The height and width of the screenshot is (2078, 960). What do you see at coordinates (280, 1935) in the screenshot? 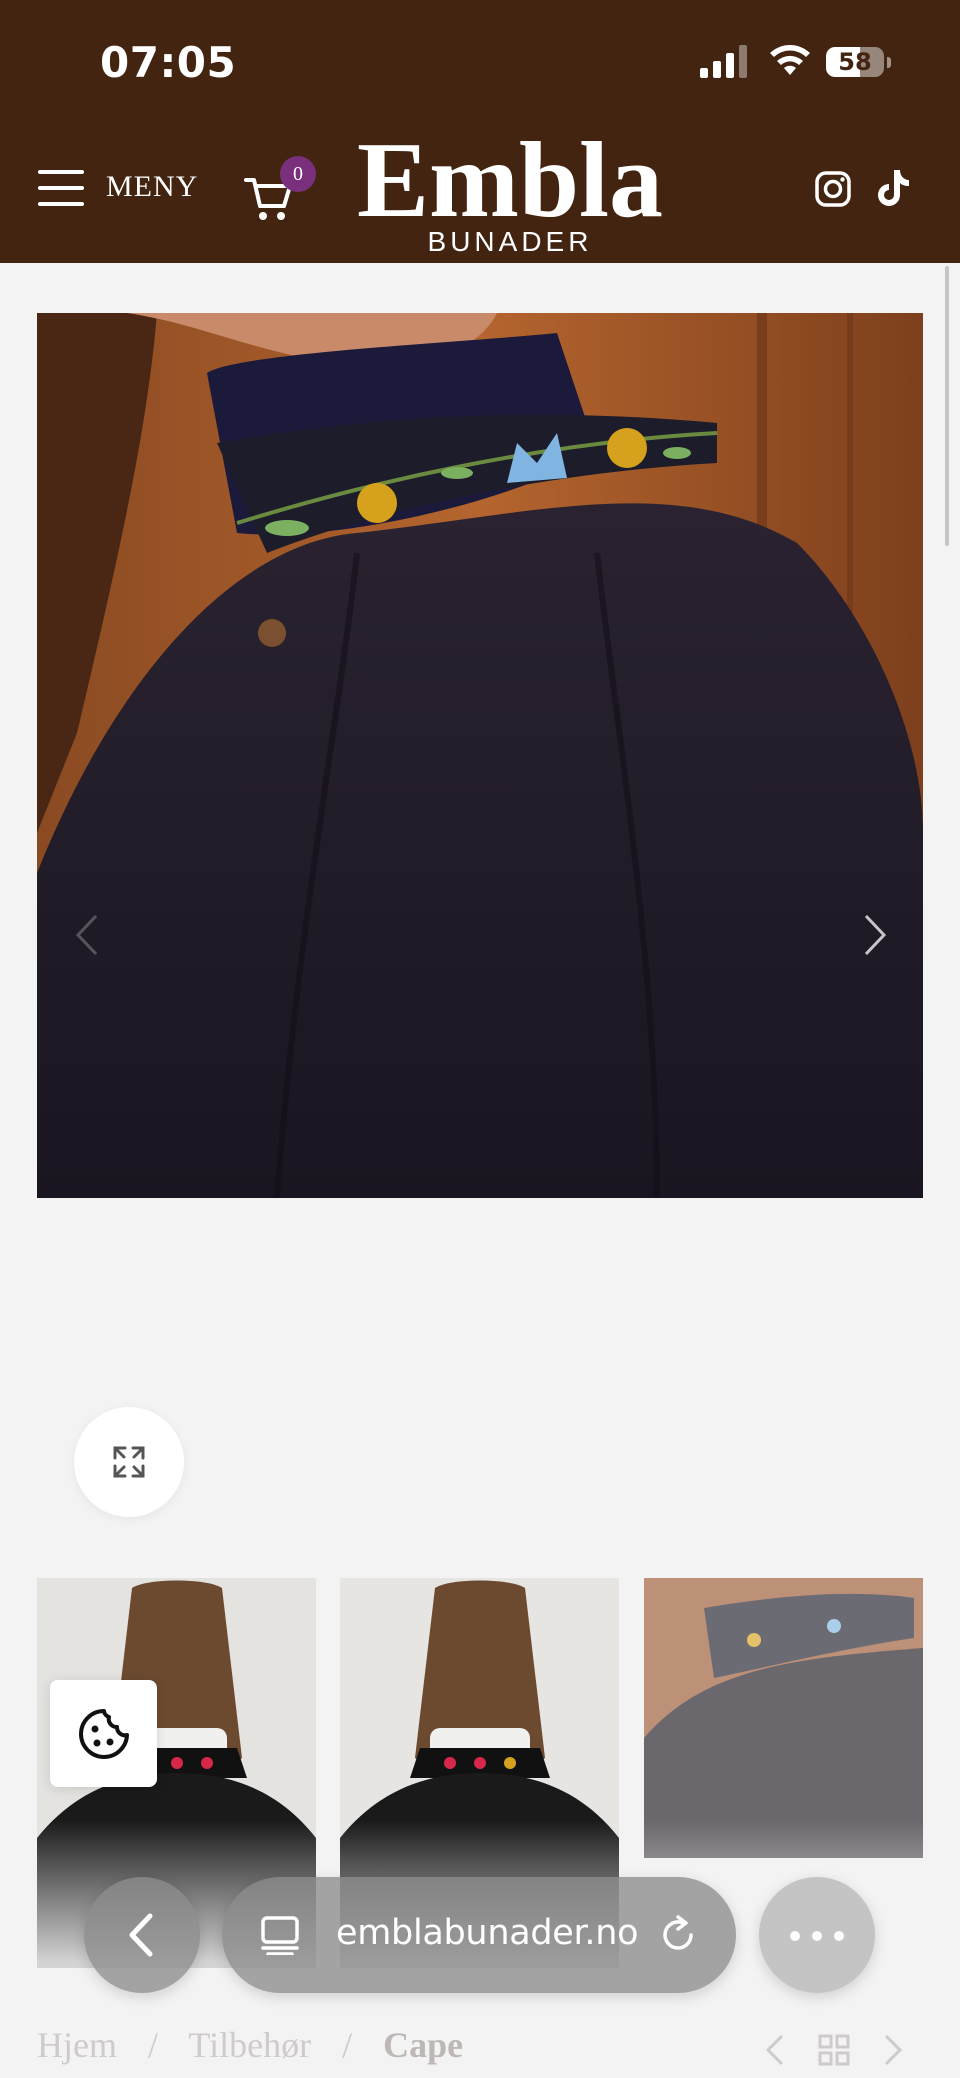
I see `tabs-icon` at bounding box center [280, 1935].